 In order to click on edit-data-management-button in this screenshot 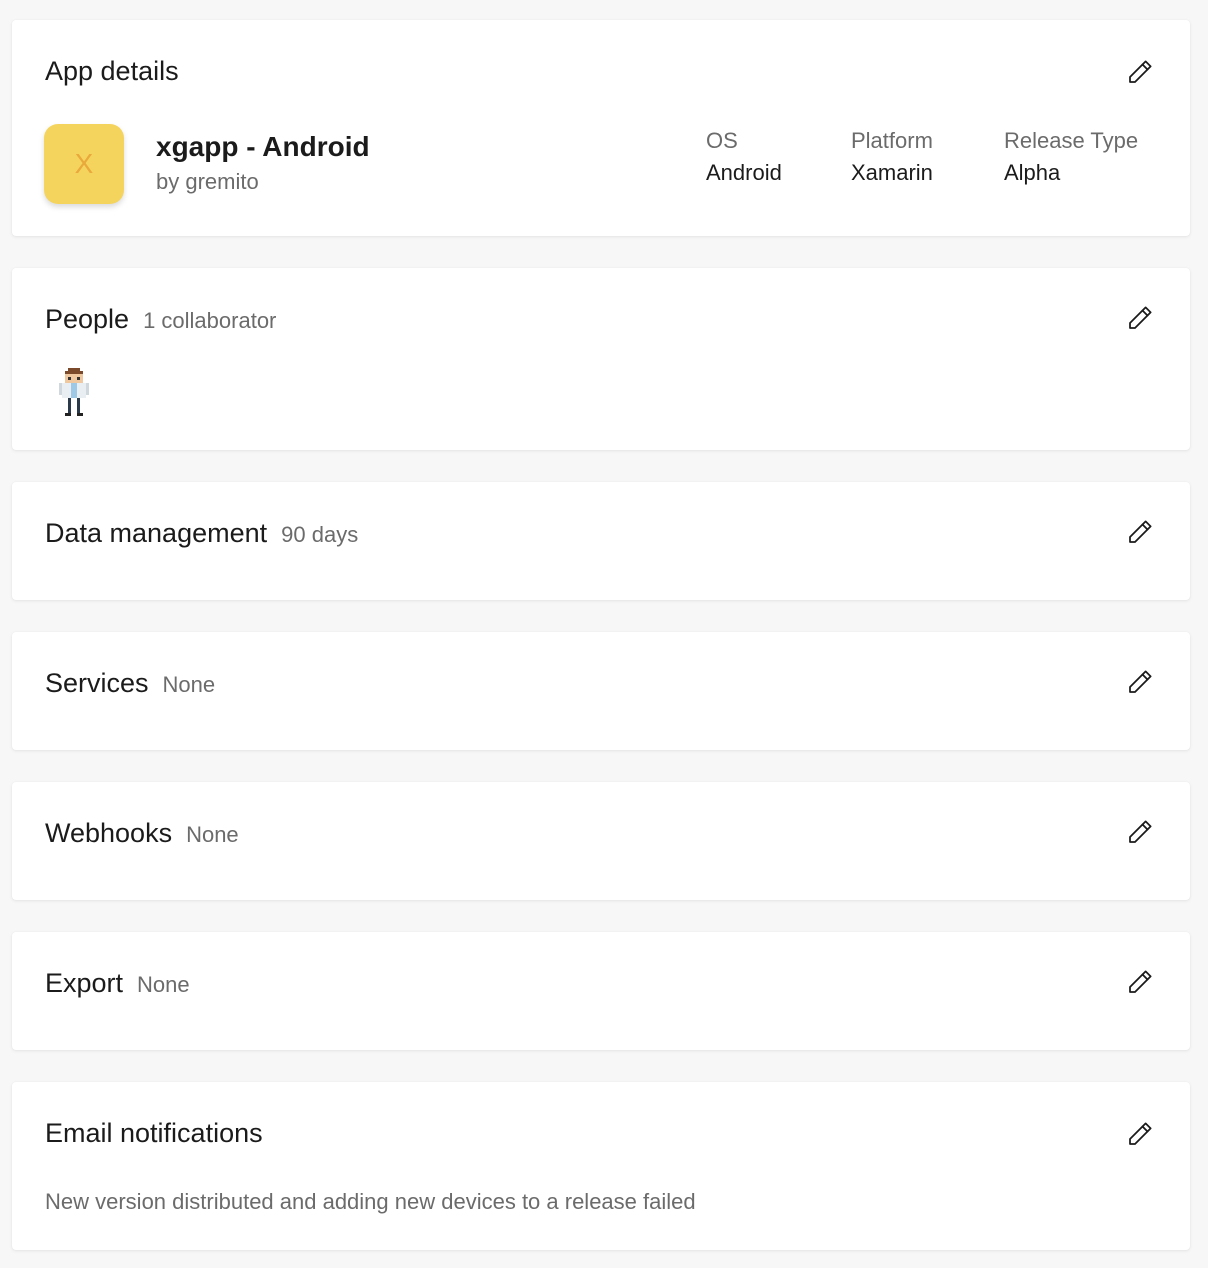, I will do `click(1140, 532)`.